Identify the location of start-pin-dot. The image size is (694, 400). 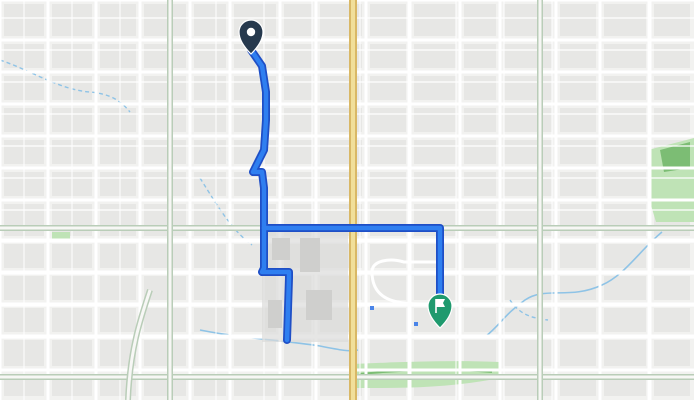
(251, 32).